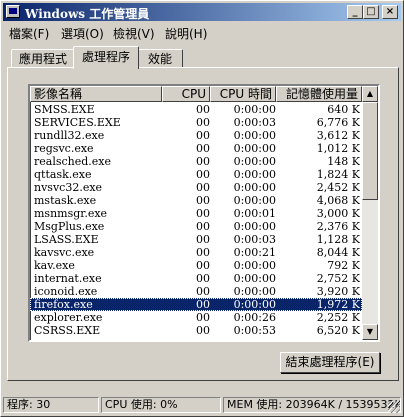  Describe the element at coordinates (338, 252) in the screenshot. I see `process-memory: 8,044 K` at that location.